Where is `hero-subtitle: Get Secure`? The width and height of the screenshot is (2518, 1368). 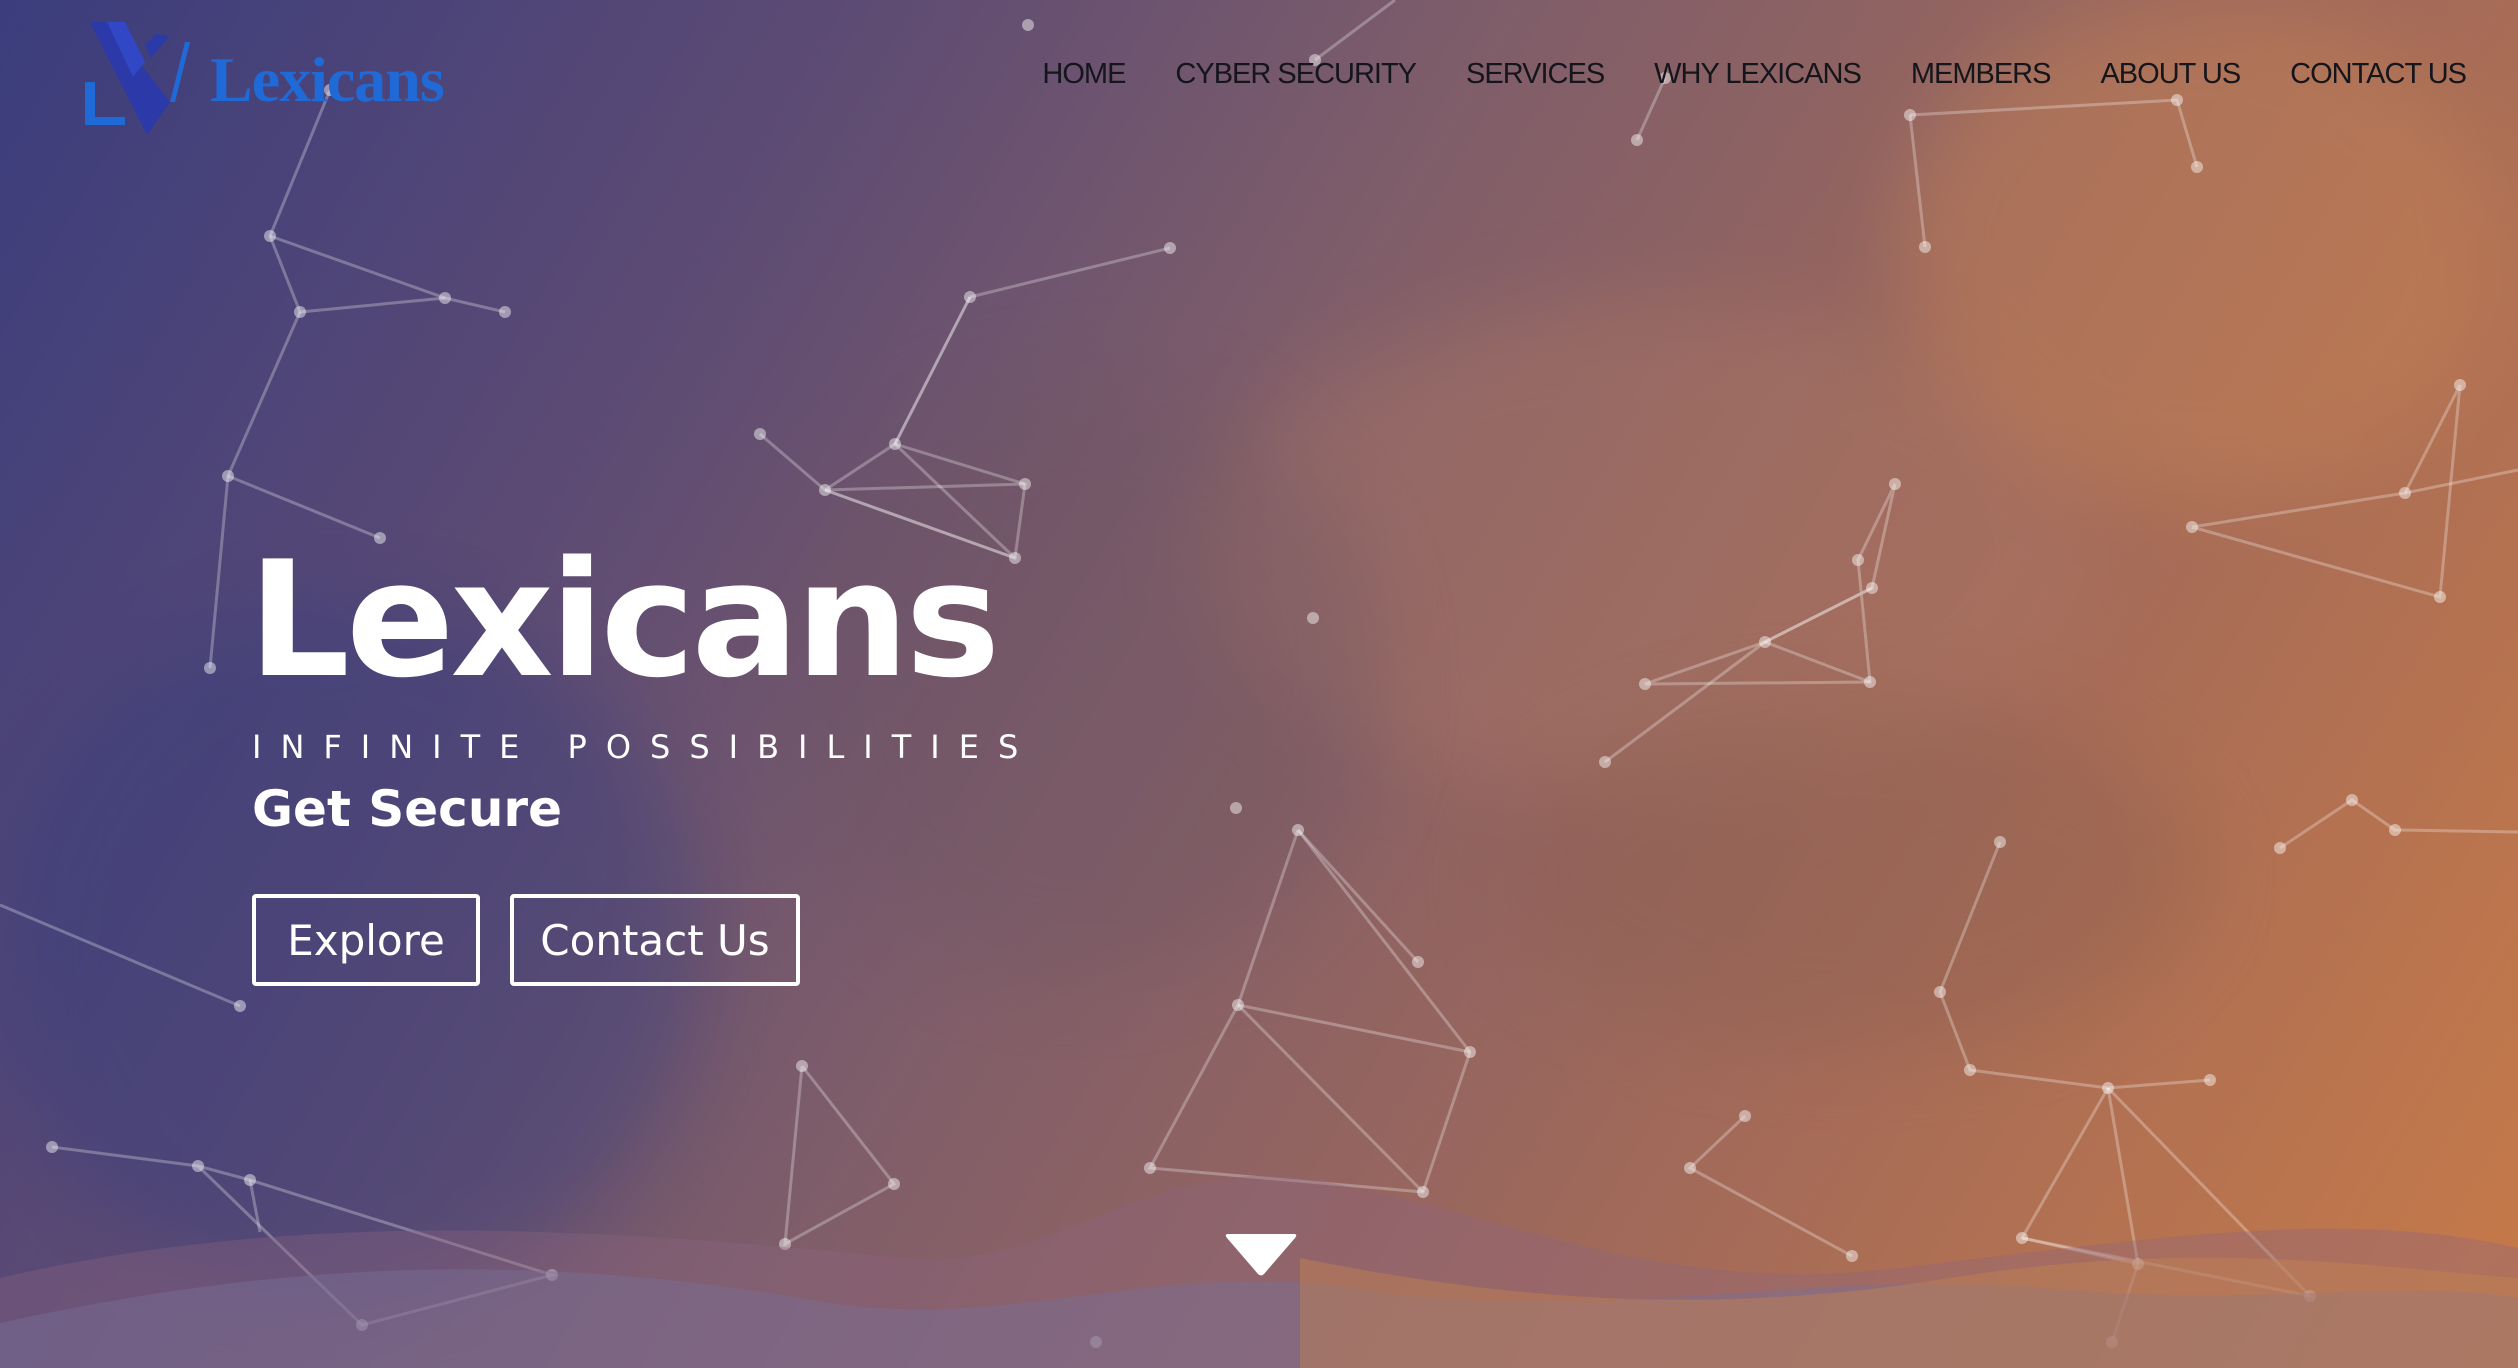 hero-subtitle: Get Secure is located at coordinates (407, 809).